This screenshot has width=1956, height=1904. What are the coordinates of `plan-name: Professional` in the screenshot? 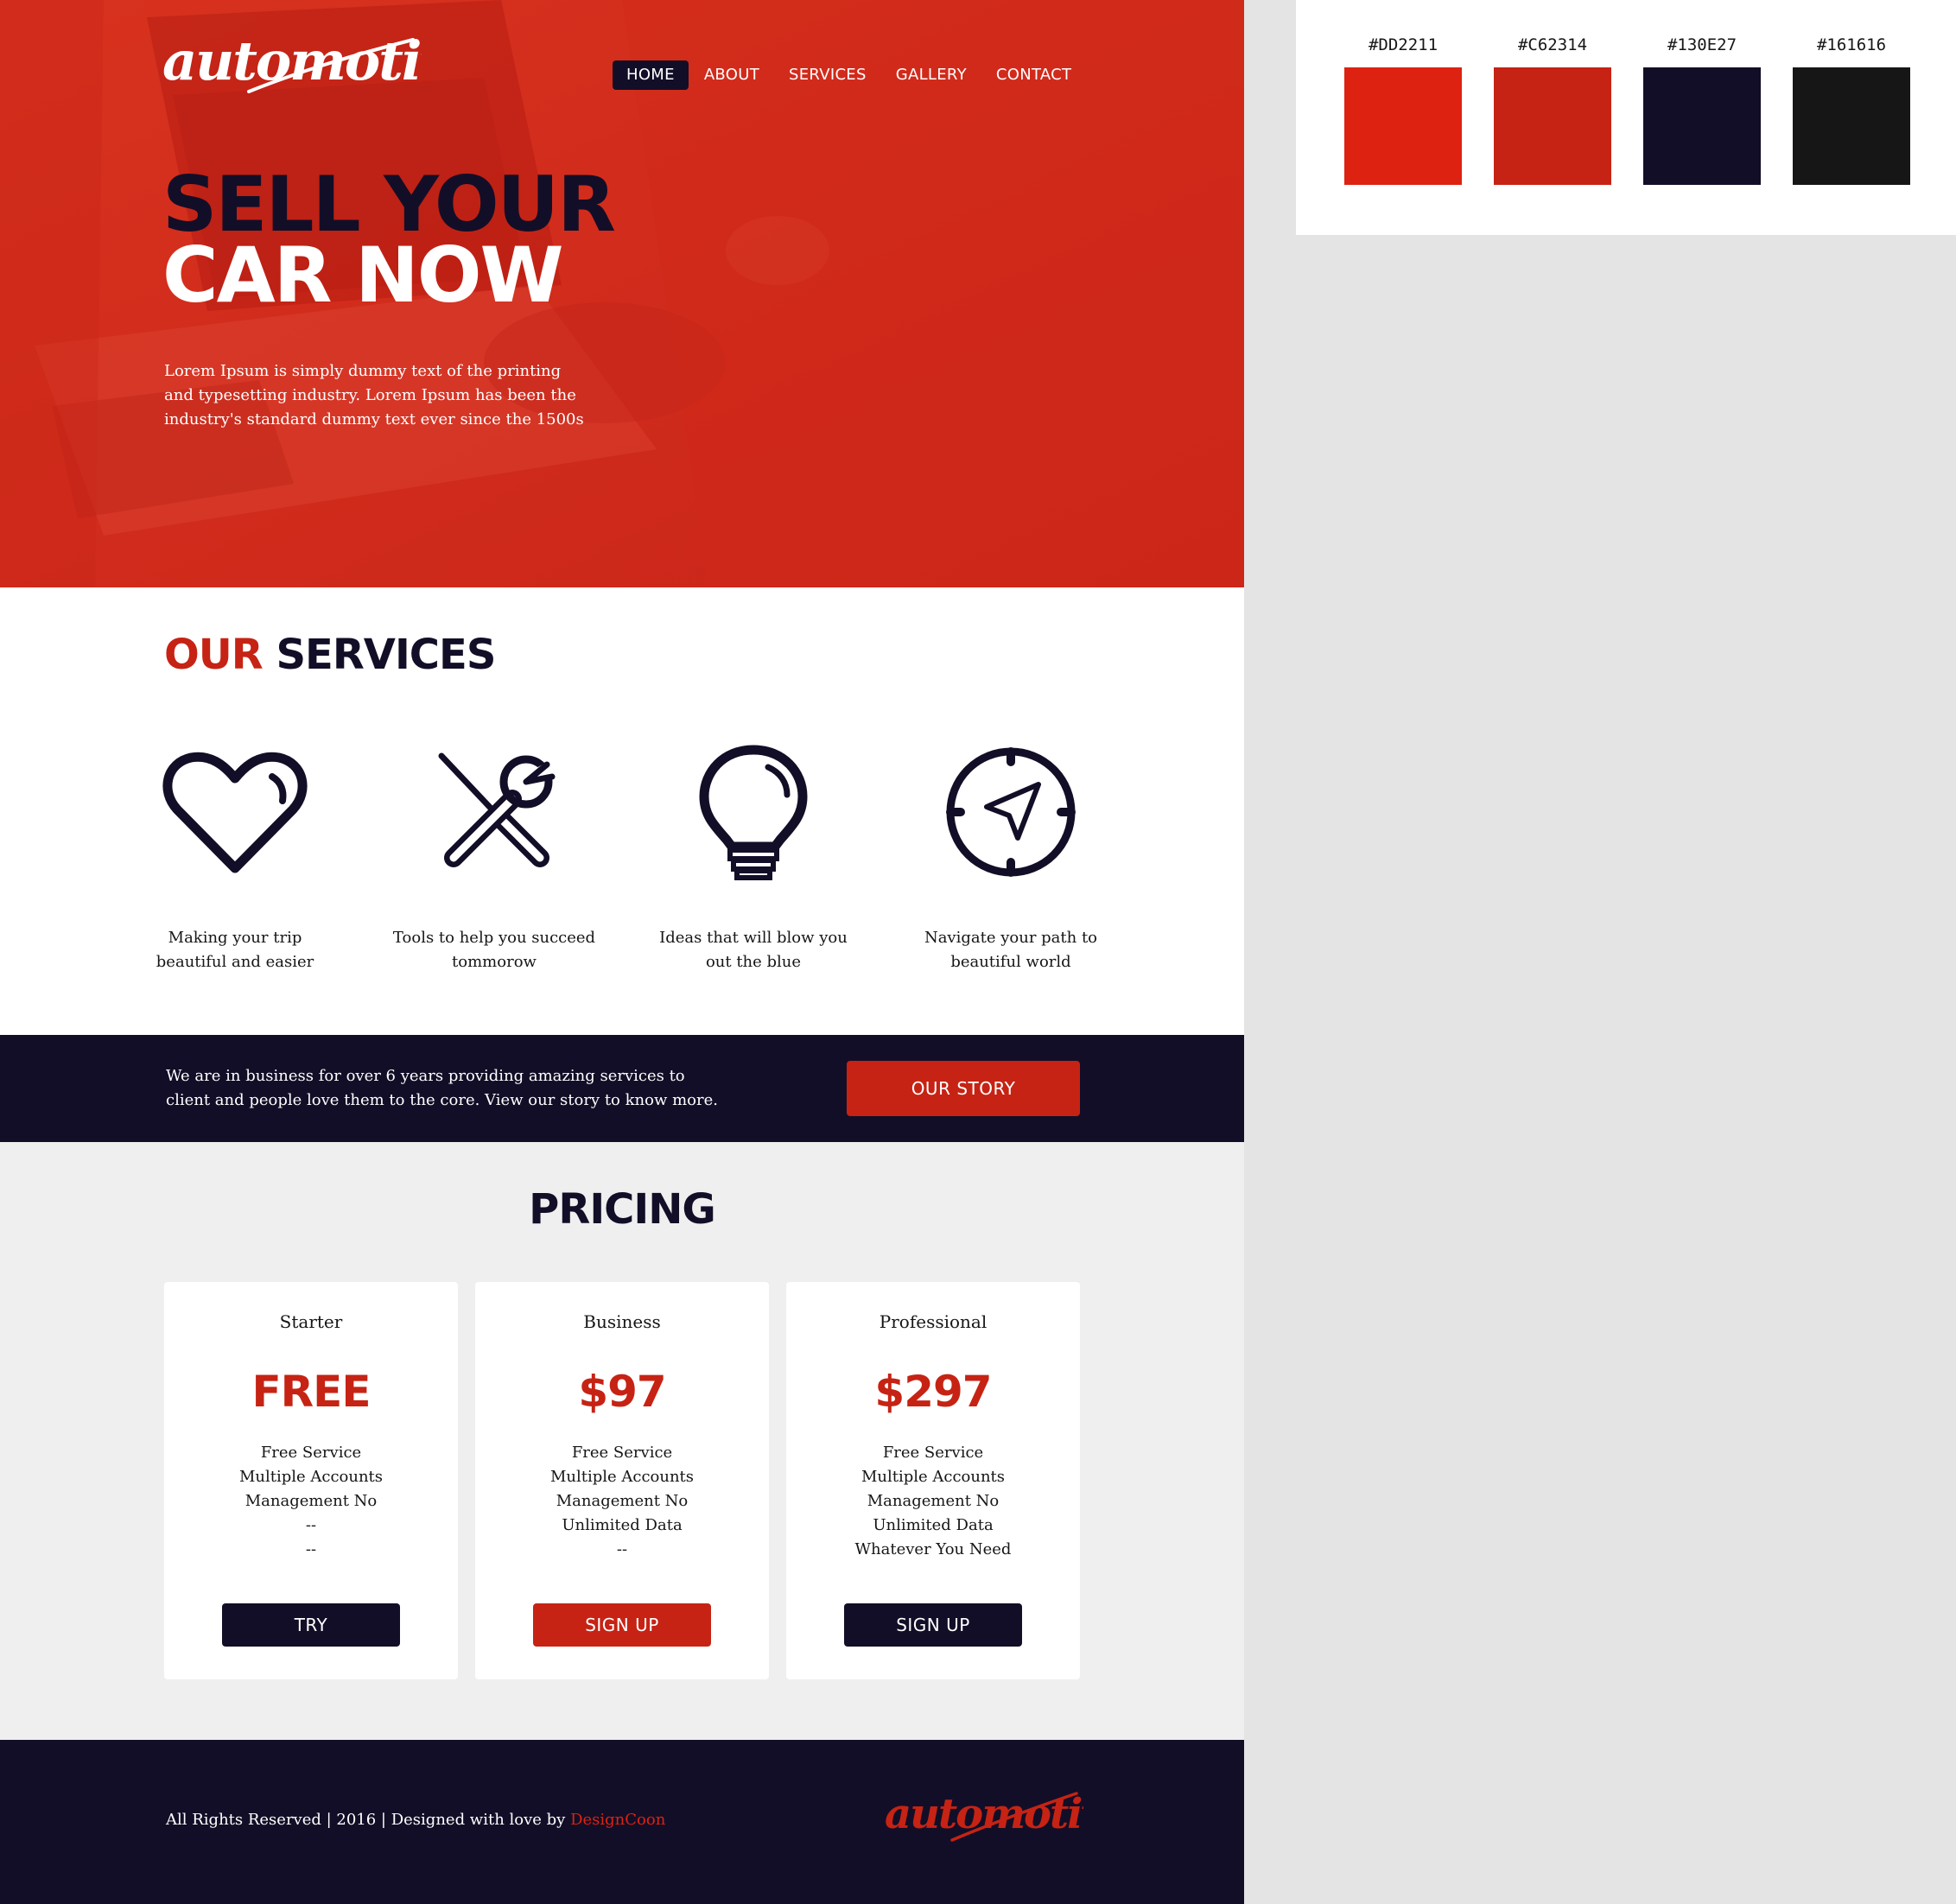 It's located at (933, 1321).